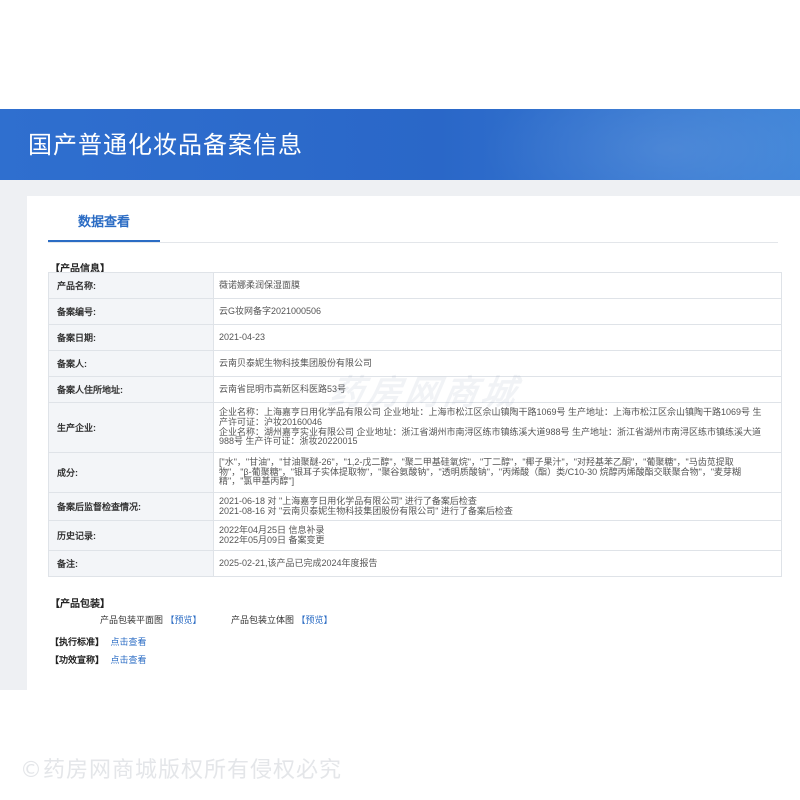 This screenshot has width=800, height=800. I want to click on row-value: 2025-02-21,该产品已完成2024年度报告, so click(497, 563).